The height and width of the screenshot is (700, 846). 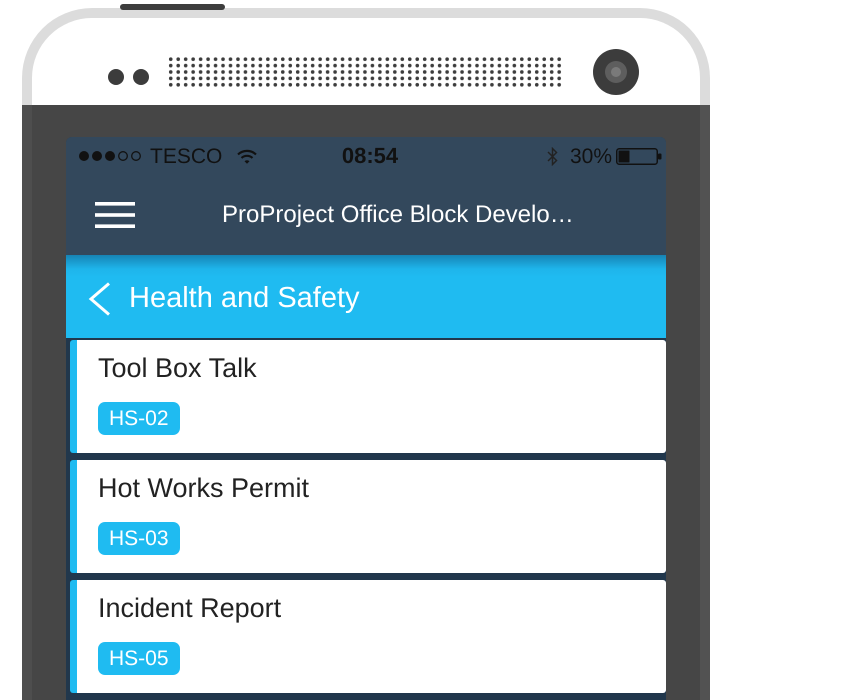 What do you see at coordinates (365, 72) in the screenshot?
I see `speaker-grille-icon` at bounding box center [365, 72].